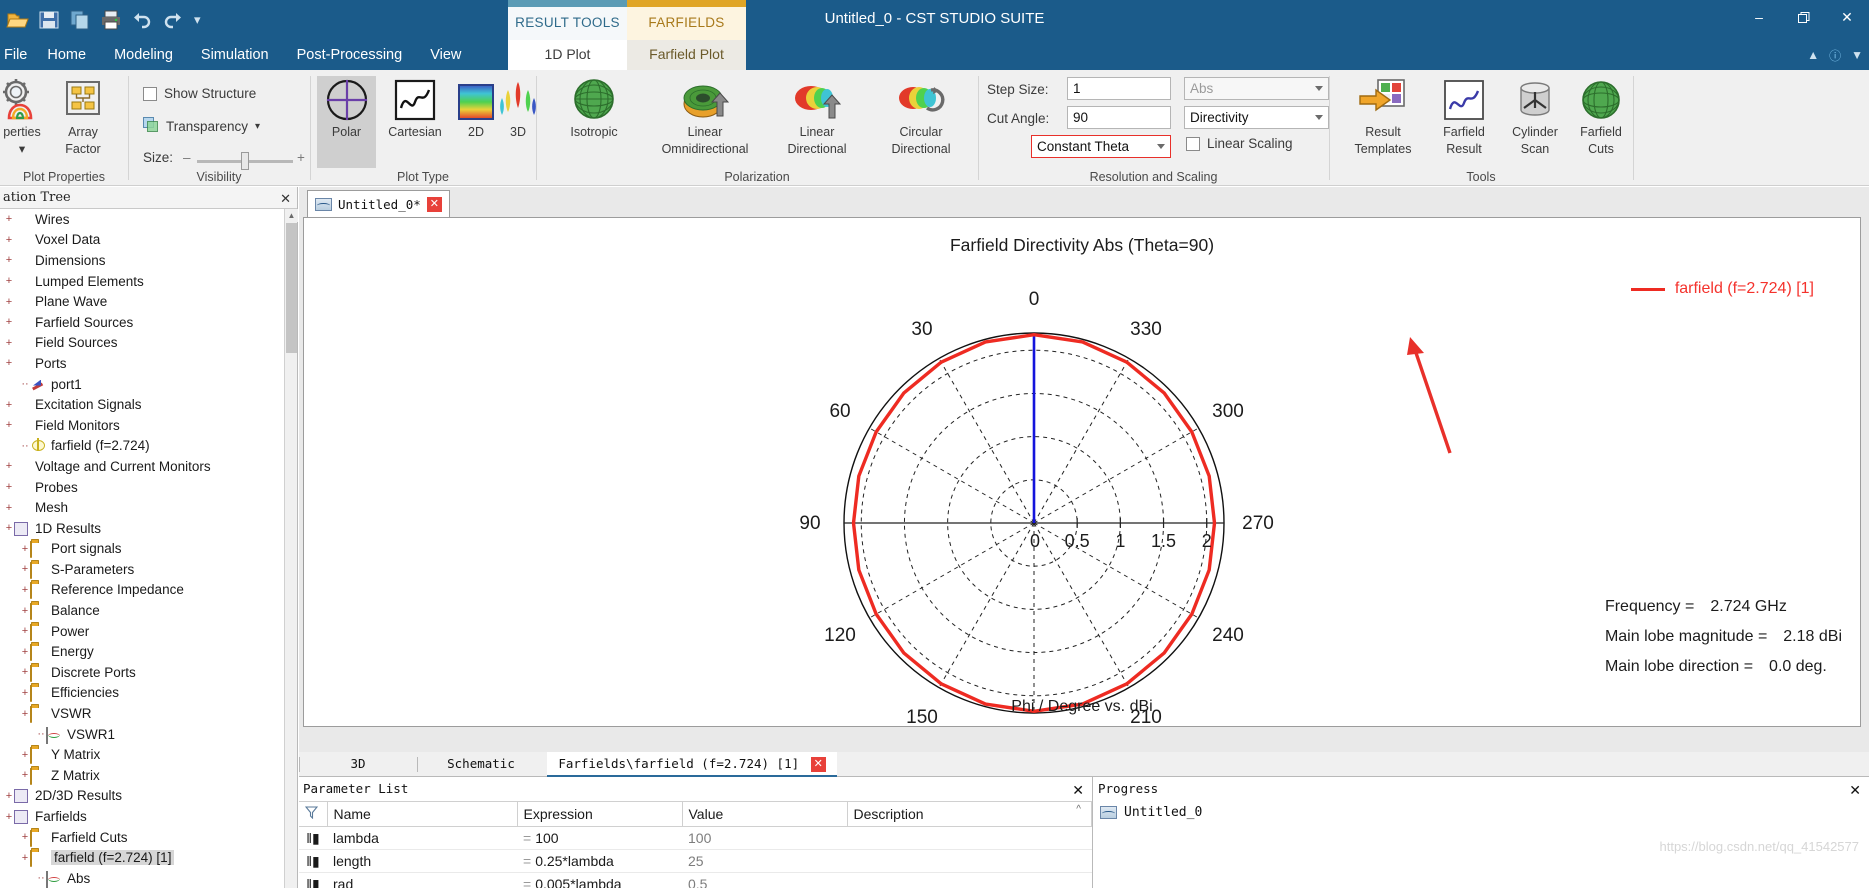  What do you see at coordinates (1239, 143) in the screenshot?
I see `linear-scaling-checkbox: Linear Scaling` at bounding box center [1239, 143].